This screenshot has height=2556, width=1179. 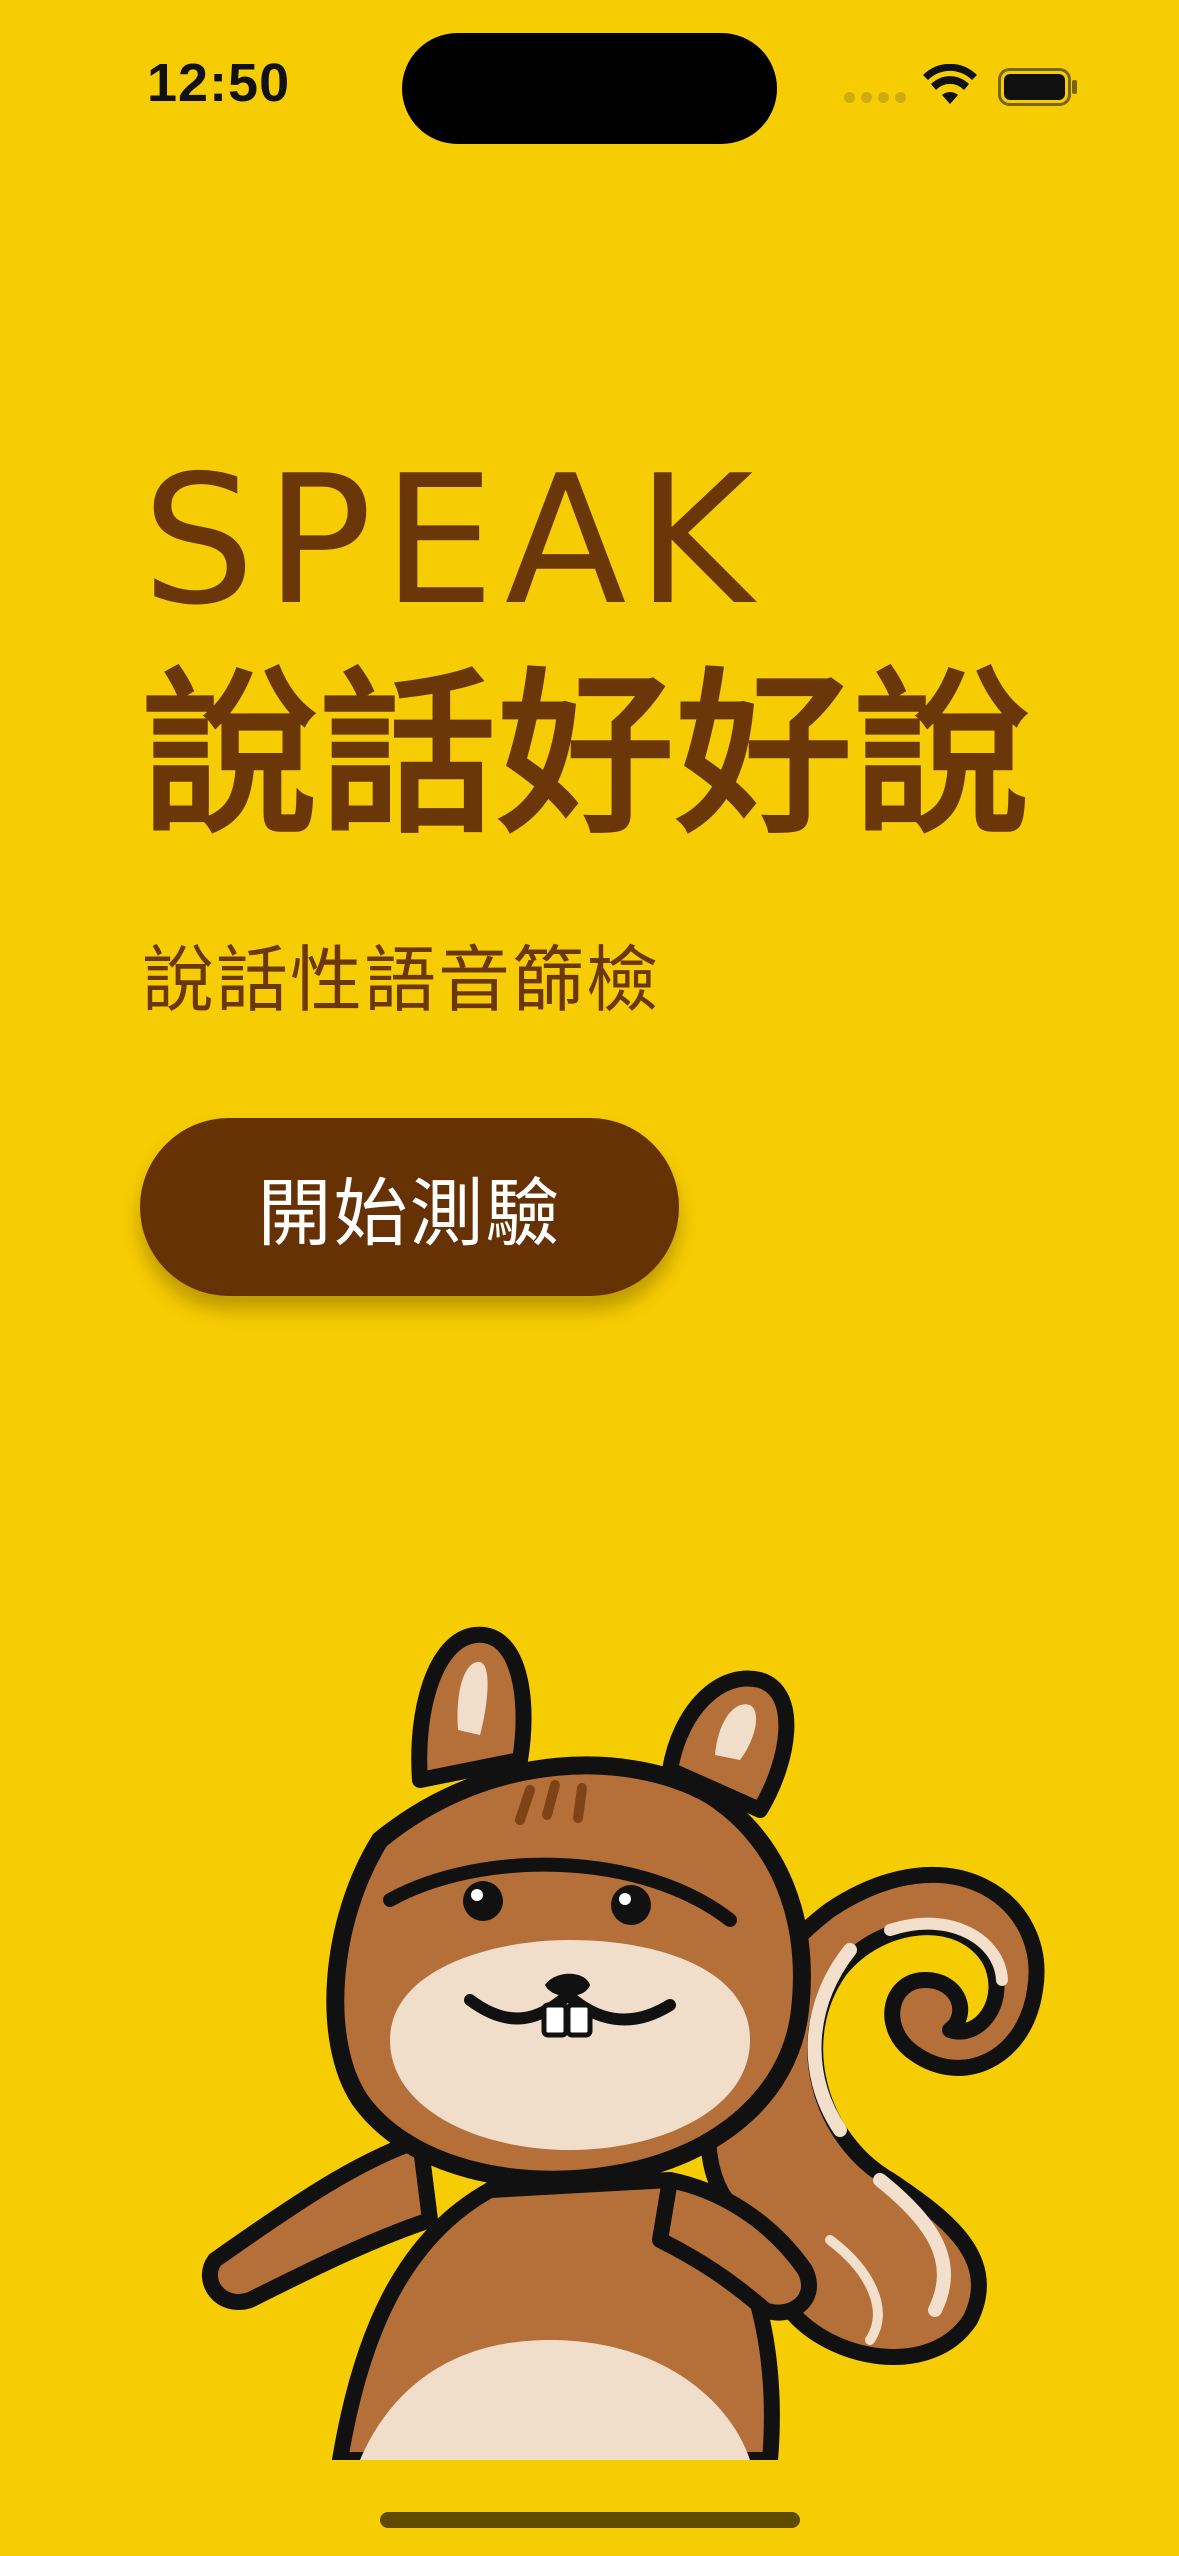 What do you see at coordinates (950, 84) in the screenshot?
I see `wifi-icon` at bounding box center [950, 84].